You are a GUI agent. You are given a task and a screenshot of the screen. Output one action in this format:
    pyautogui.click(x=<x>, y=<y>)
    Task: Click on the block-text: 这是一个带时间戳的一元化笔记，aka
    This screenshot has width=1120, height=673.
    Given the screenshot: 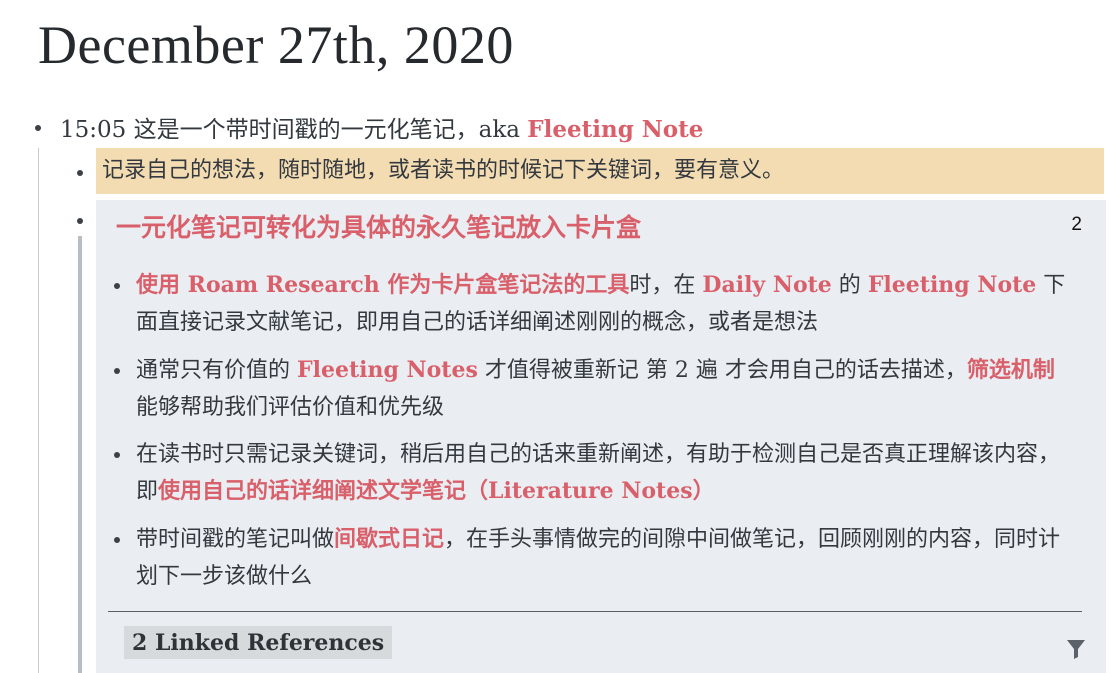 What is the action you would take?
    pyautogui.click(x=327, y=130)
    